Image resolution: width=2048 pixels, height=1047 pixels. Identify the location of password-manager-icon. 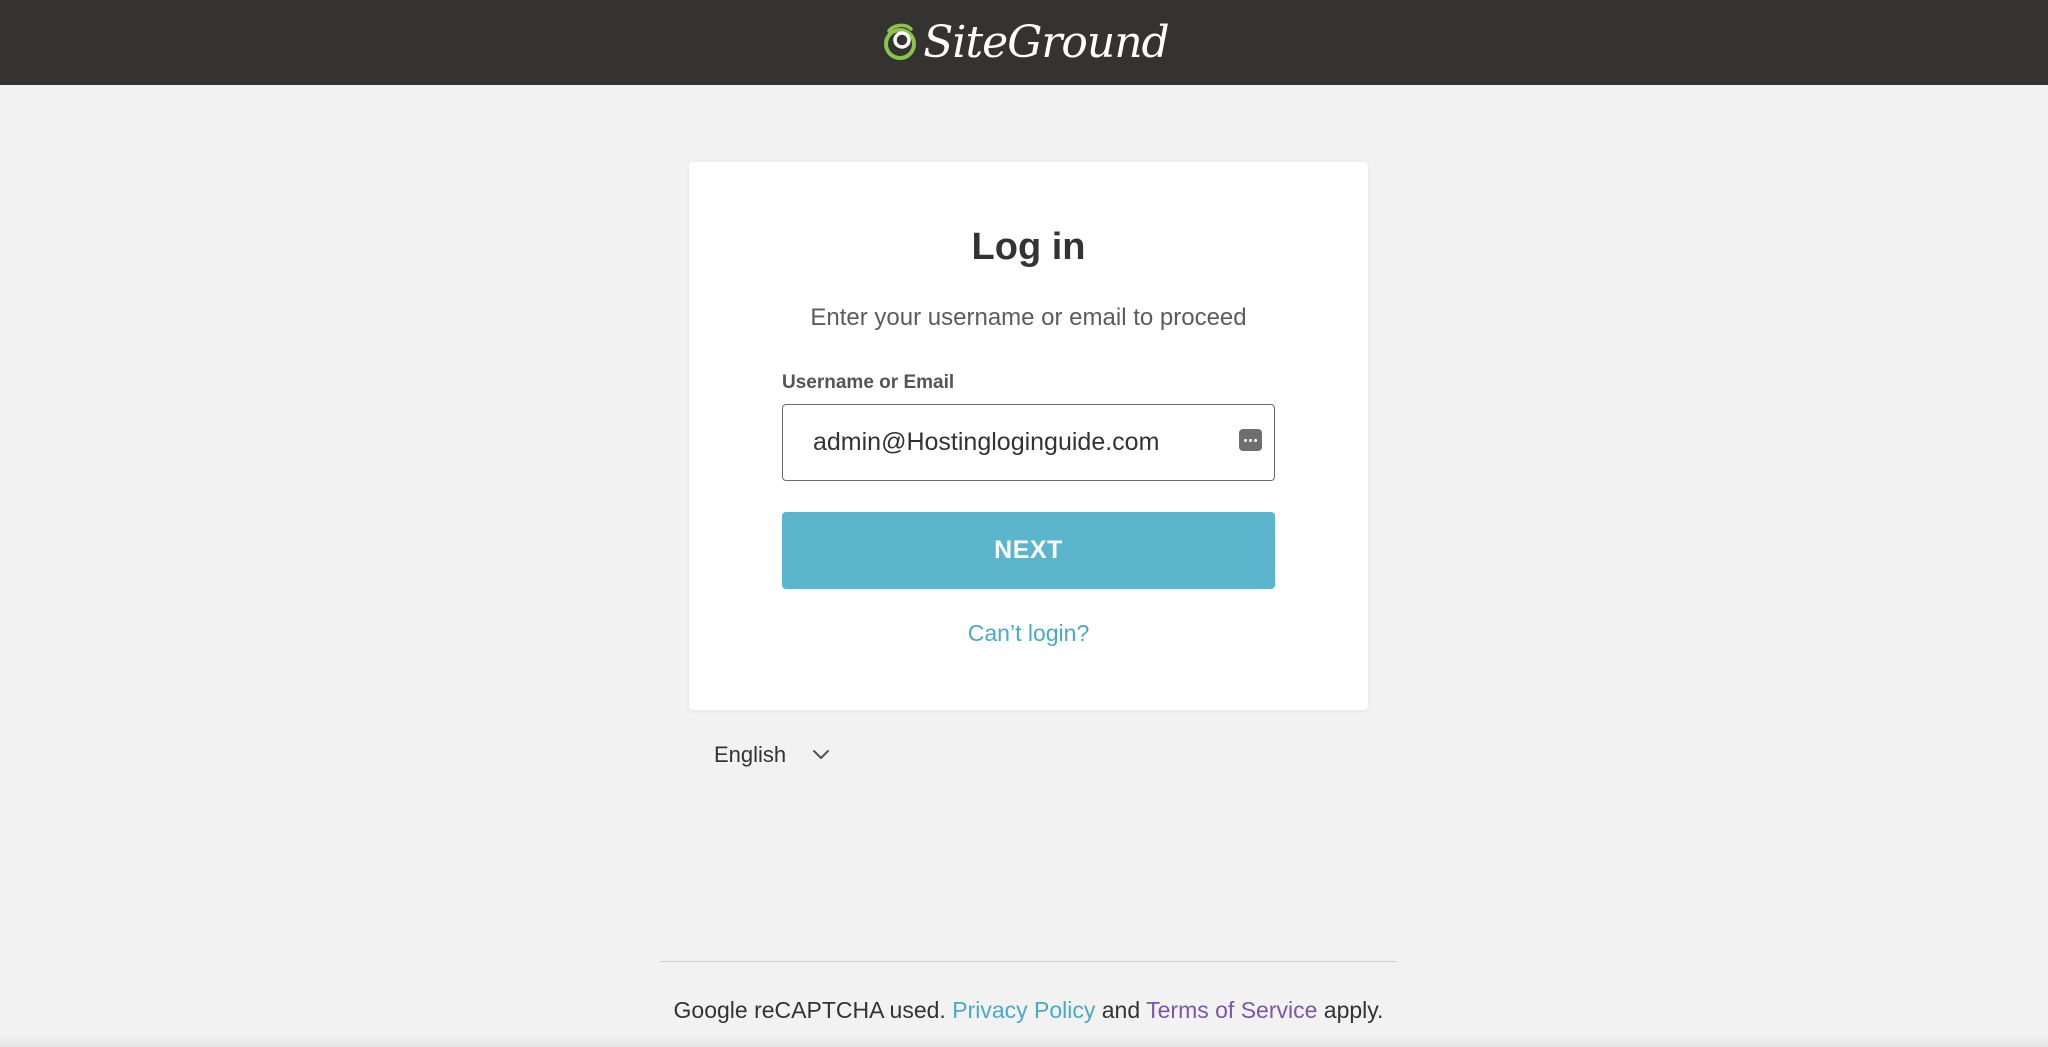
(1250, 440).